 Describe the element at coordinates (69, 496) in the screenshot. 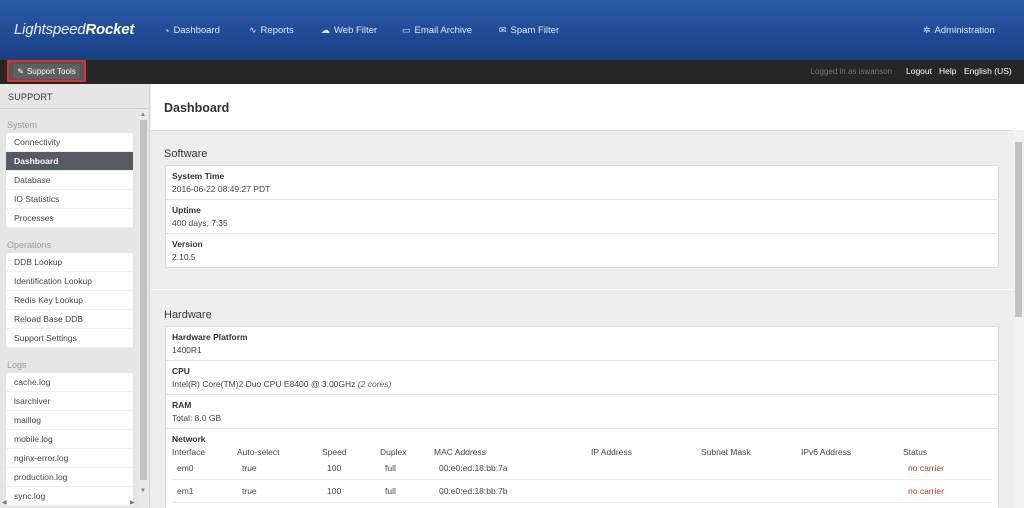

I see `sidebar-item-sync-log: sync.log` at that location.